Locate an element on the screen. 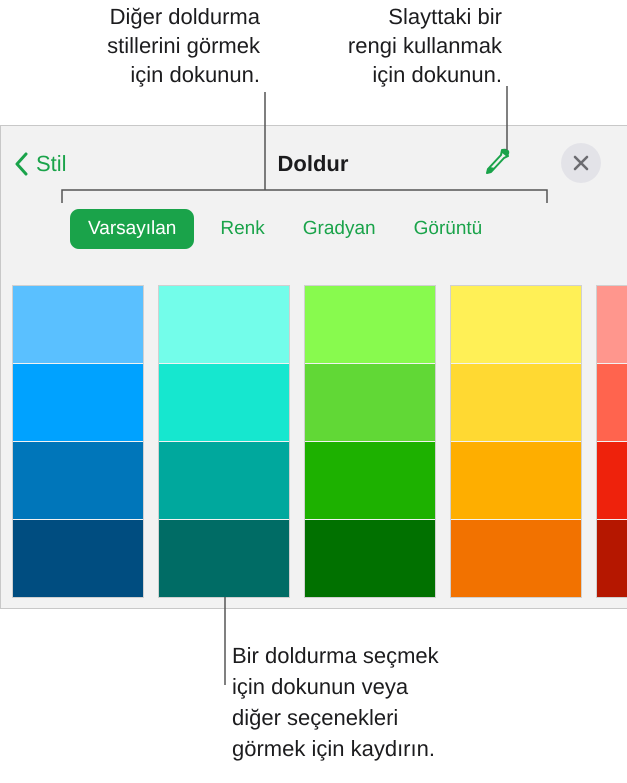 The width and height of the screenshot is (627, 783). leader-line is located at coordinates (507, 118).